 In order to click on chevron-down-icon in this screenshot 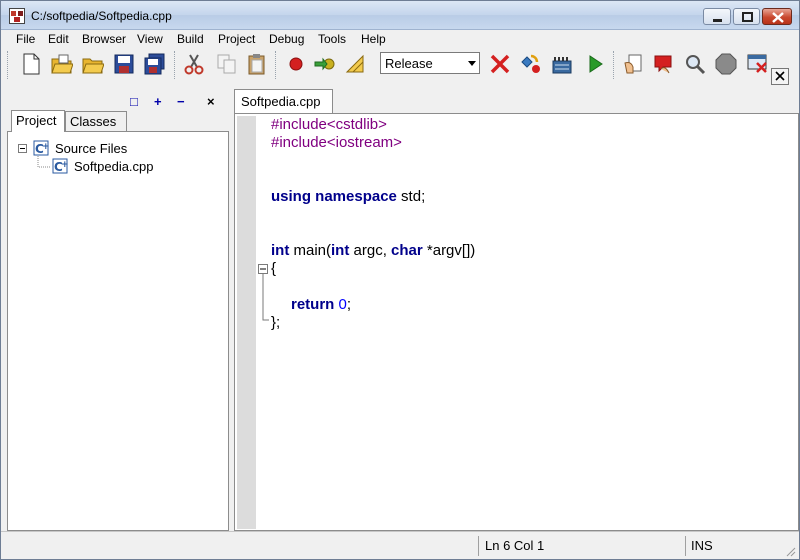, I will do `click(472, 63)`.